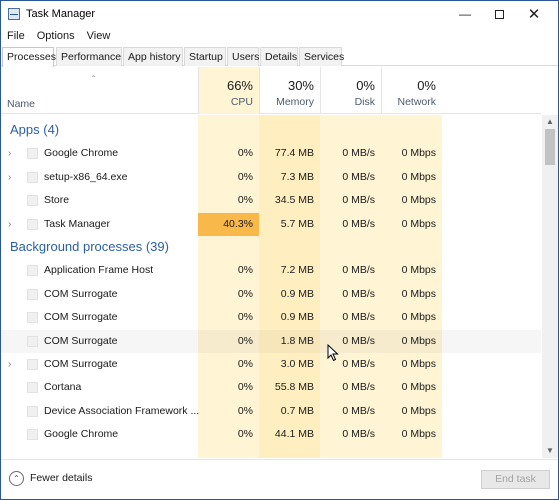 The image size is (559, 500). I want to click on tab-services: Services, so click(321, 56).